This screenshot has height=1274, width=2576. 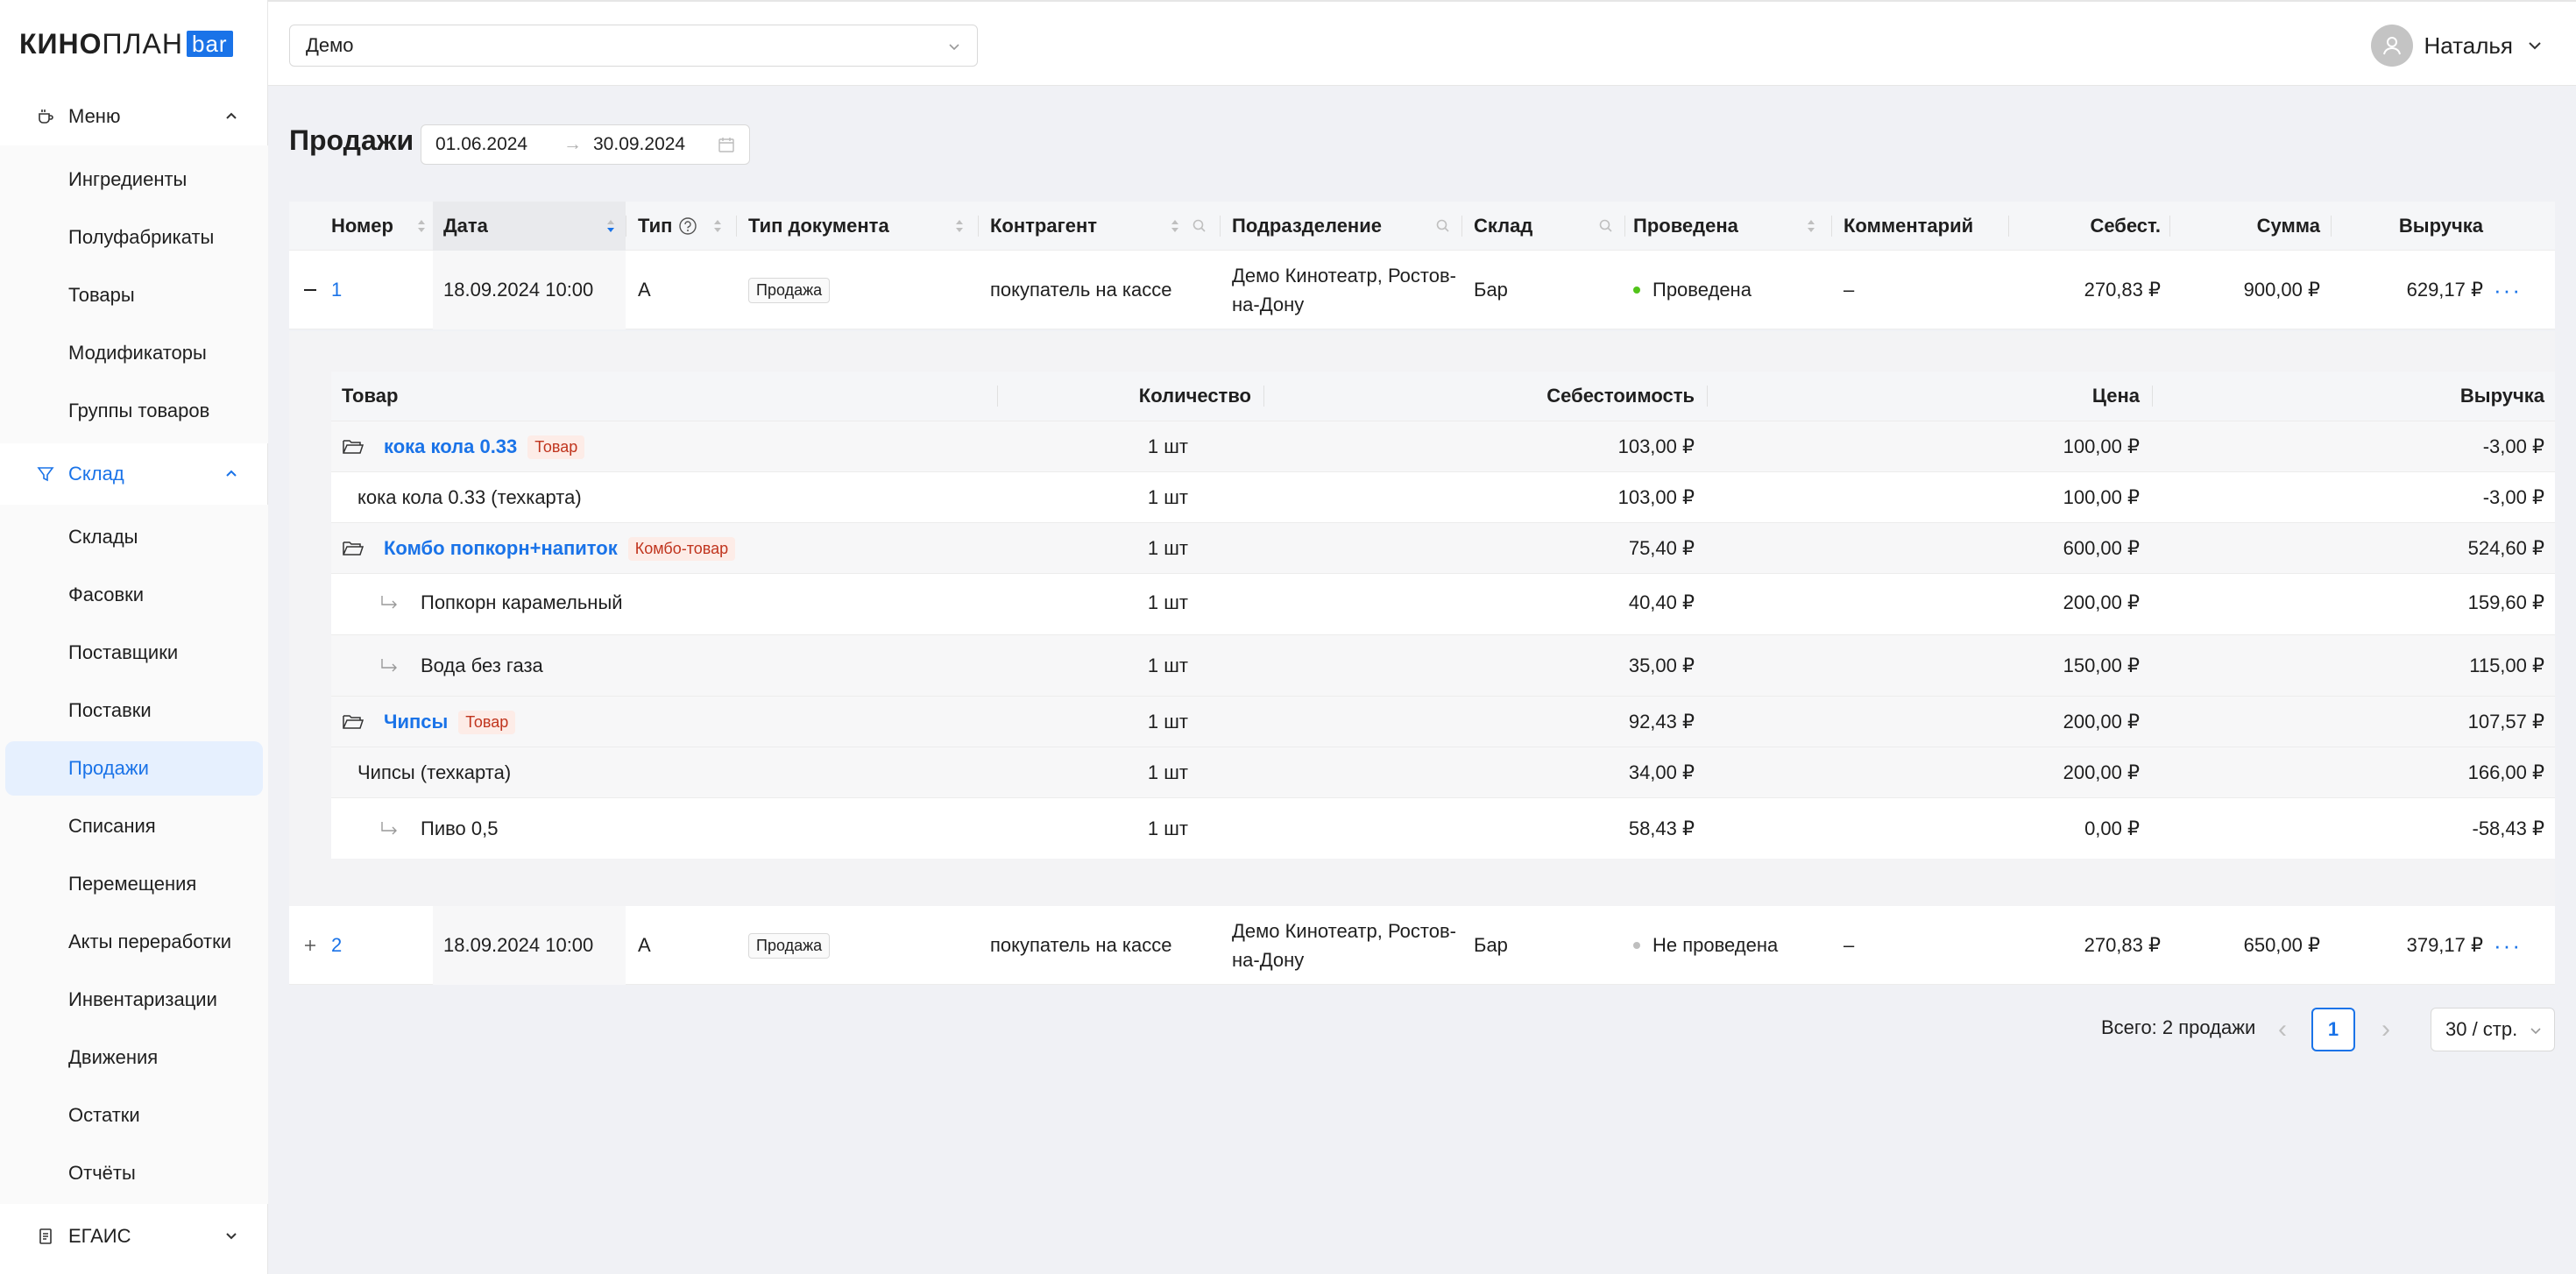 I want to click on date-range-picker: 01.06.2024 → 30.09.2024, so click(x=585, y=144).